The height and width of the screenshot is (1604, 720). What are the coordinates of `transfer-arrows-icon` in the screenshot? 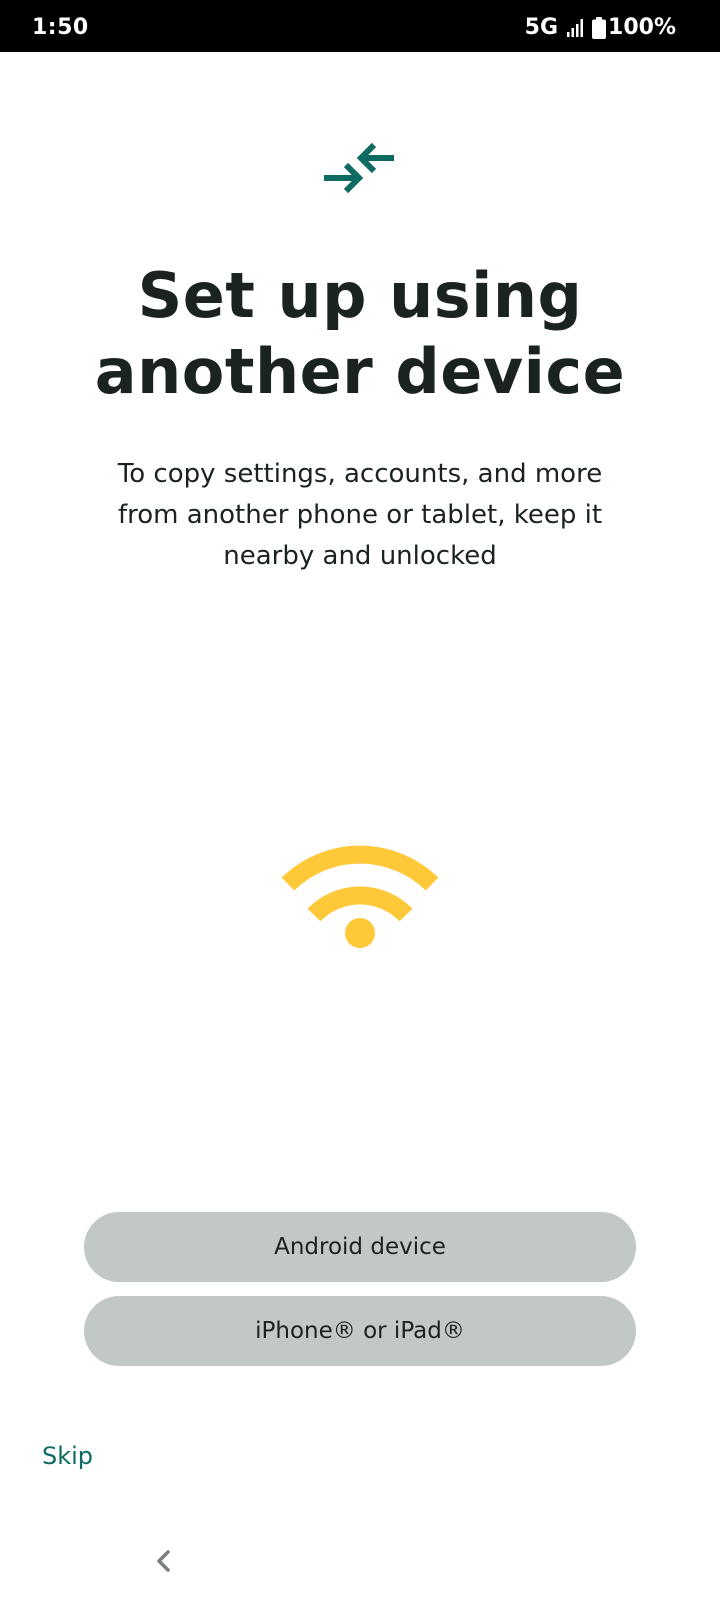 It's located at (360, 169).